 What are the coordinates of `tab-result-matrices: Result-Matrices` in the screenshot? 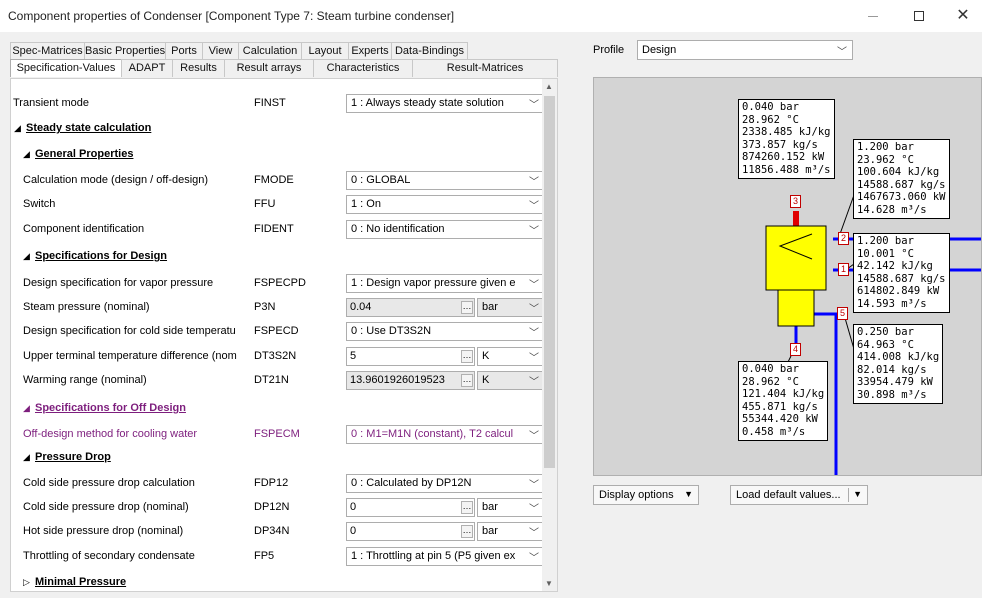 It's located at (485, 68).